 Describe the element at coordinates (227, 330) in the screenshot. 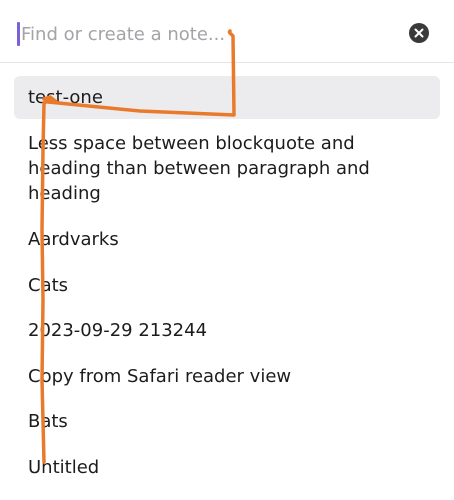

I see `result-item: 2023-09-29 213244` at that location.